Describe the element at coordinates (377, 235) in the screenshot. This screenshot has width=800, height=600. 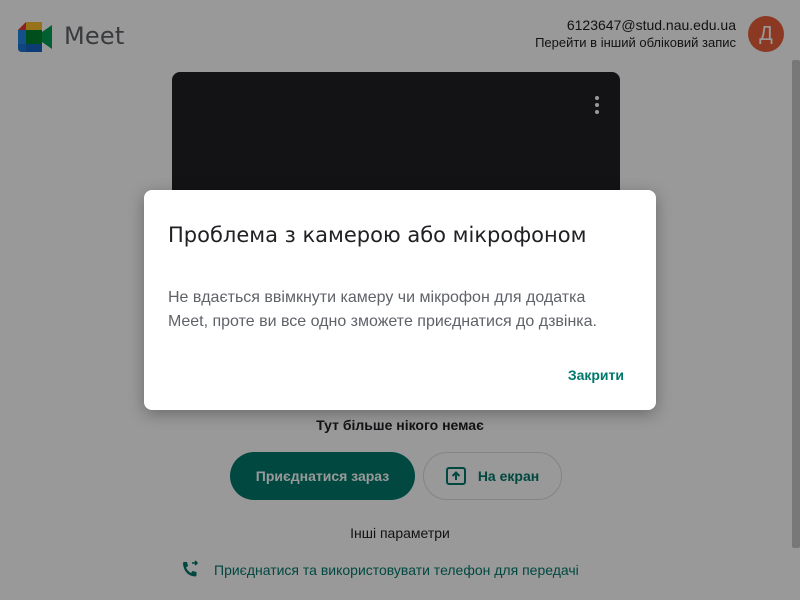
I see `dialog-title: Проблема з камерою або мікрофоном` at that location.